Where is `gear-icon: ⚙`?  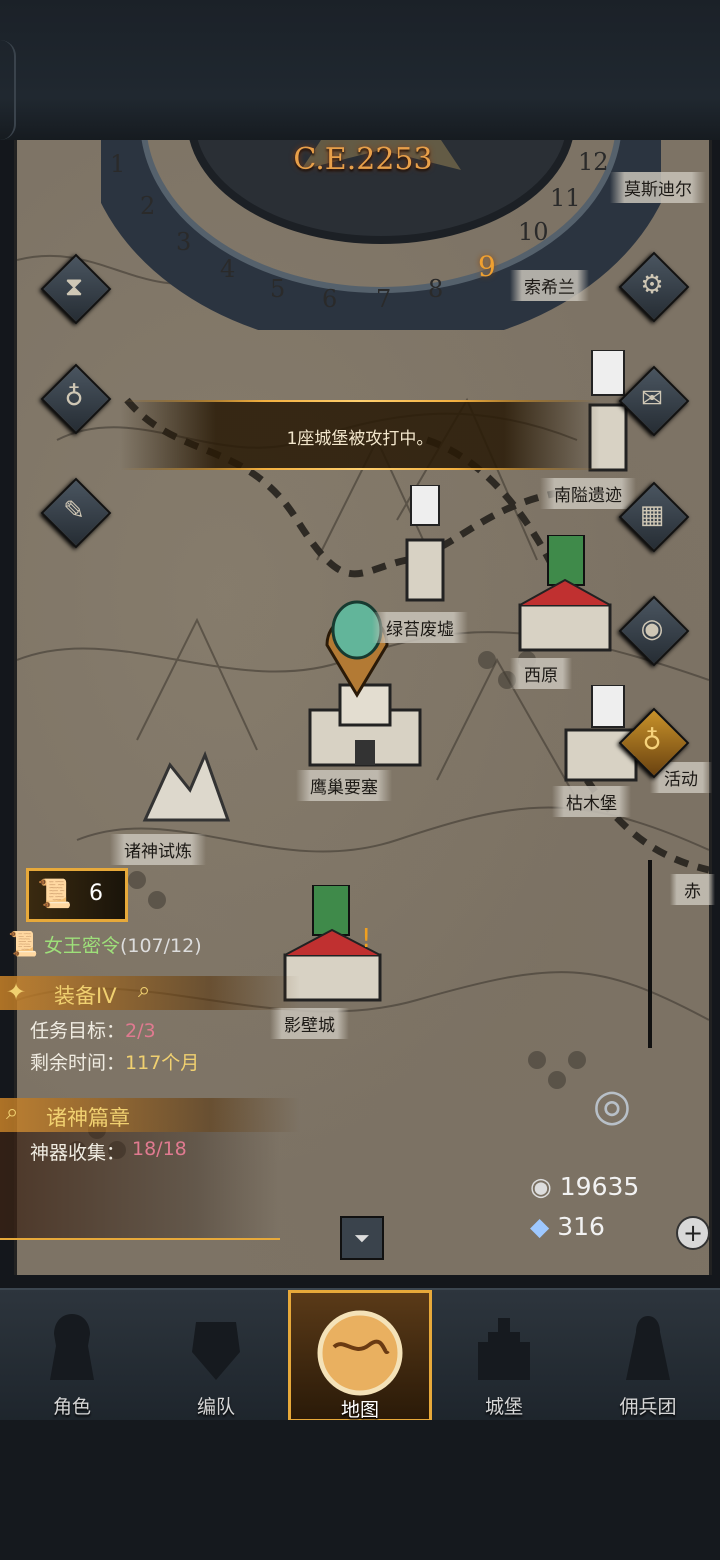 gear-icon: ⚙ is located at coordinates (652, 285).